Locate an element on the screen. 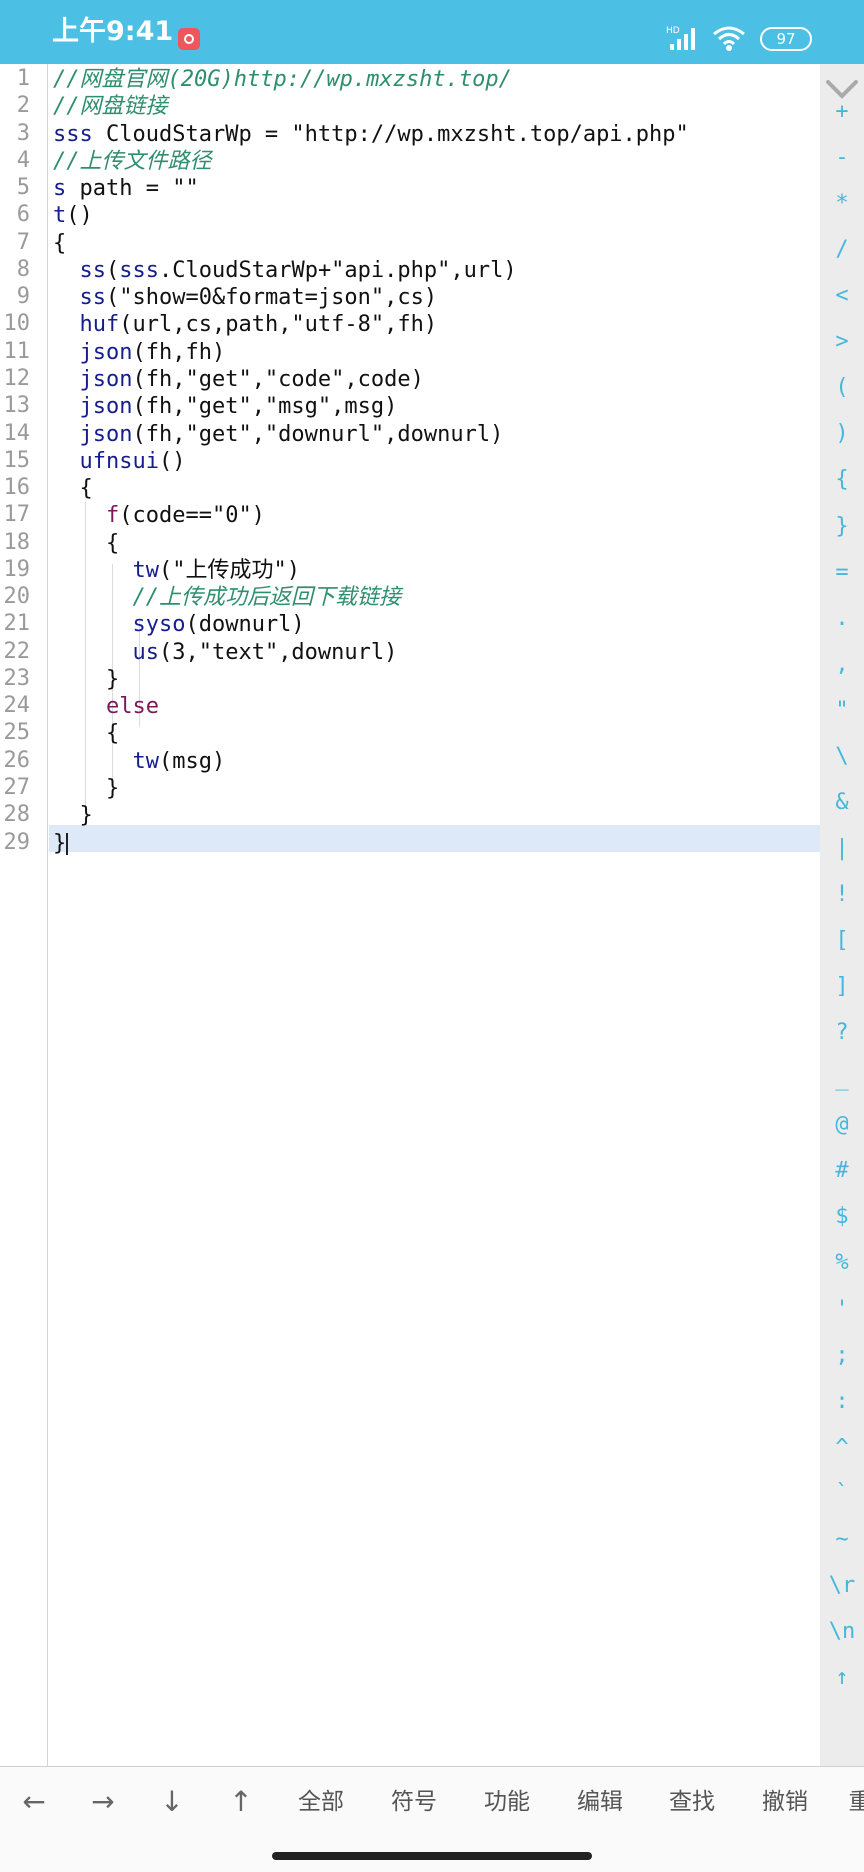  symbol-key: % is located at coordinates (842, 1263).